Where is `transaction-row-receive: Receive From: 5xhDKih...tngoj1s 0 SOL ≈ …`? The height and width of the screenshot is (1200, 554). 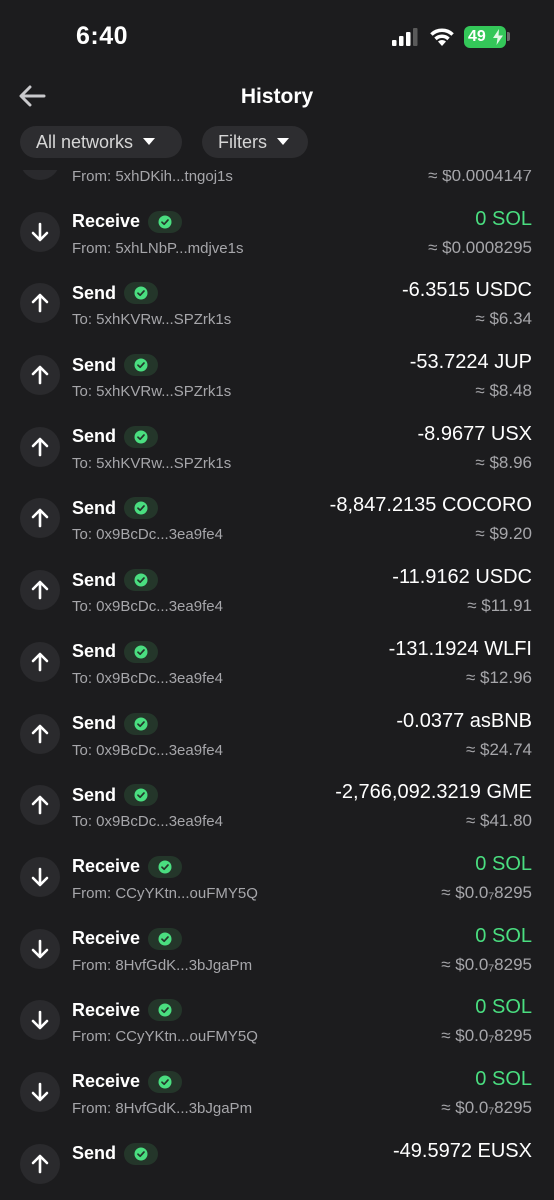
transaction-row-receive: Receive From: 5xhDKih...tngoj1s 0 SOL ≈ … is located at coordinates (277, 183).